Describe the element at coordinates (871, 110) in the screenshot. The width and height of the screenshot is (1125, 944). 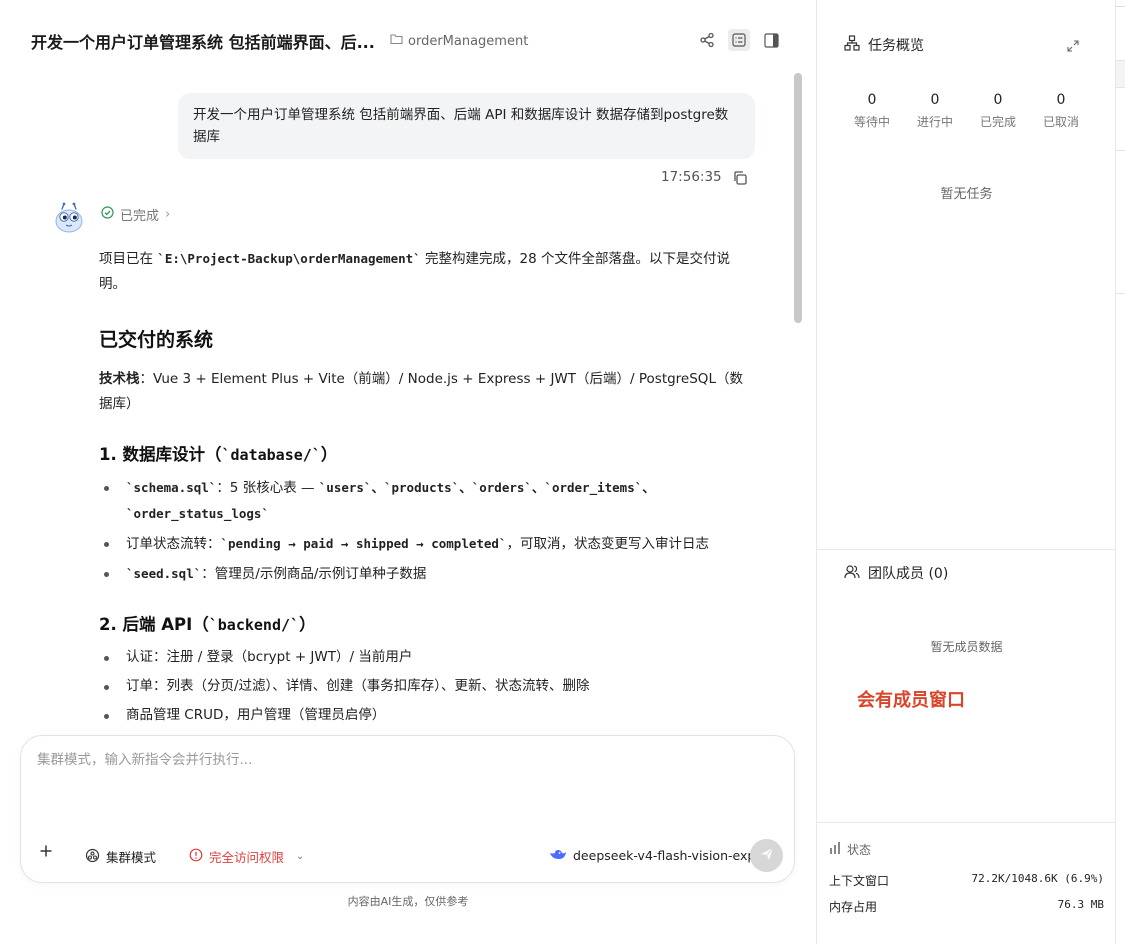
I see `stat-waiting: 0 等待中` at that location.